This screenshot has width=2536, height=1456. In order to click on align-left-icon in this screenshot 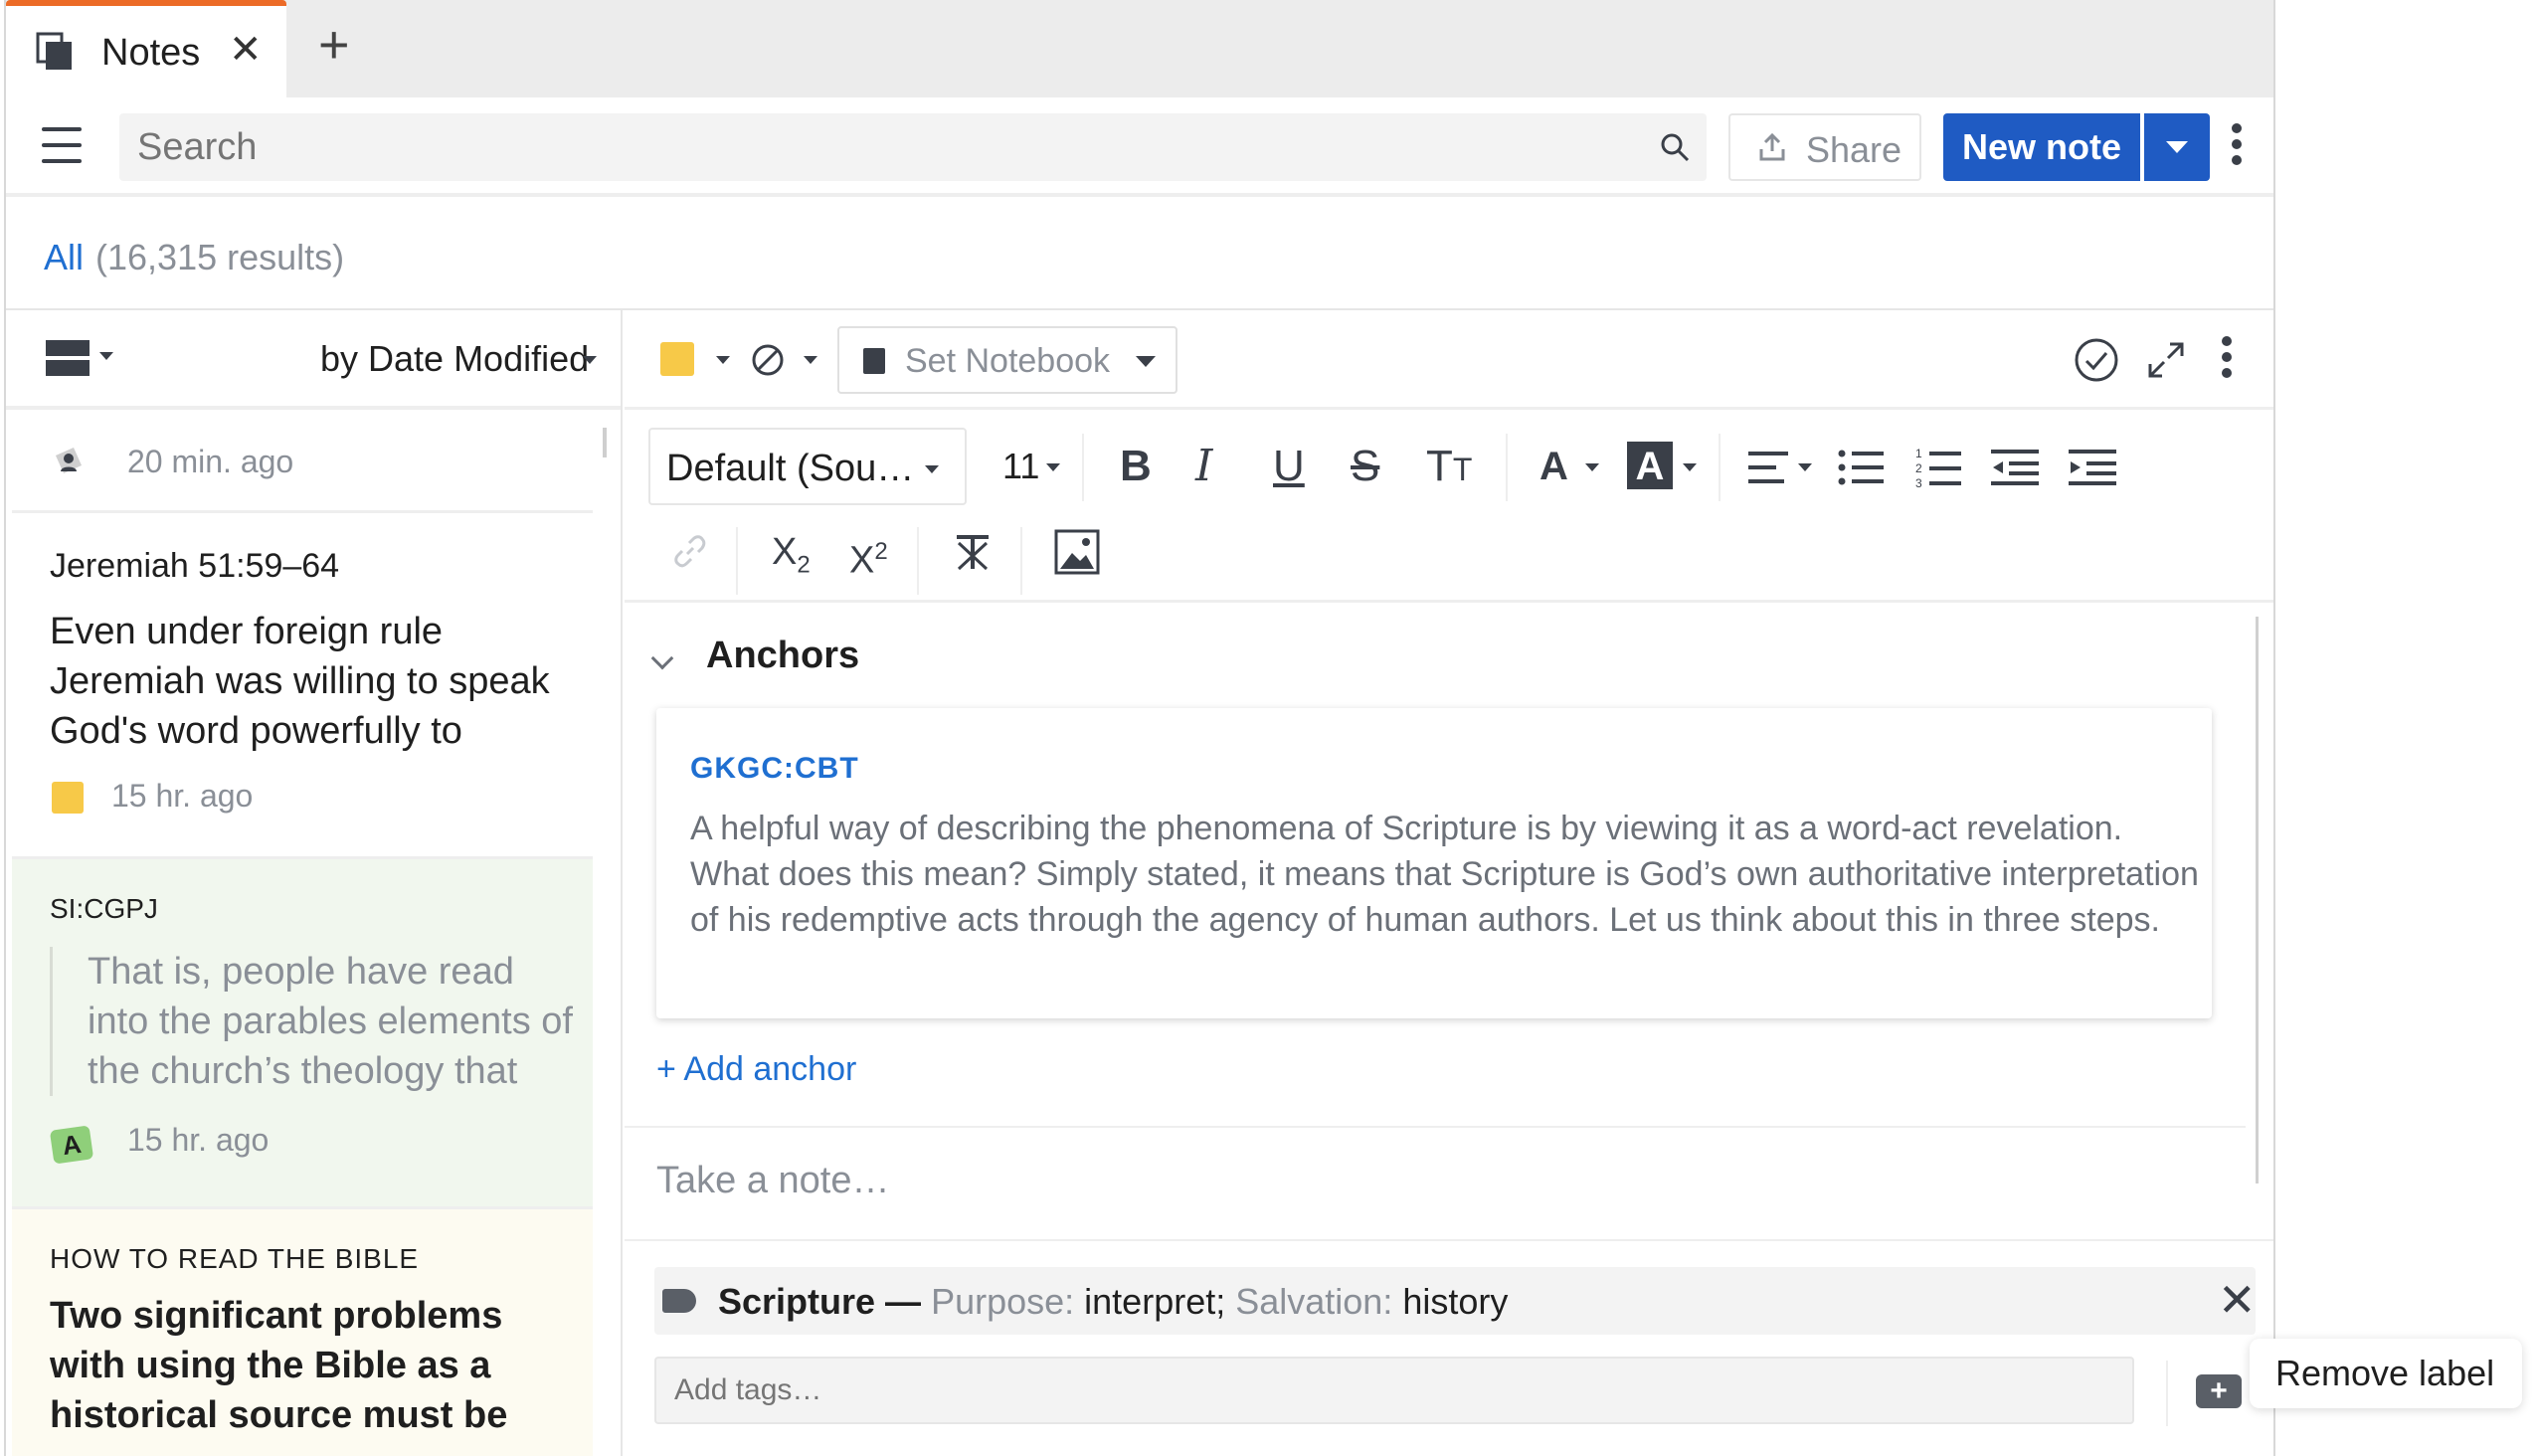, I will do `click(1771, 467)`.